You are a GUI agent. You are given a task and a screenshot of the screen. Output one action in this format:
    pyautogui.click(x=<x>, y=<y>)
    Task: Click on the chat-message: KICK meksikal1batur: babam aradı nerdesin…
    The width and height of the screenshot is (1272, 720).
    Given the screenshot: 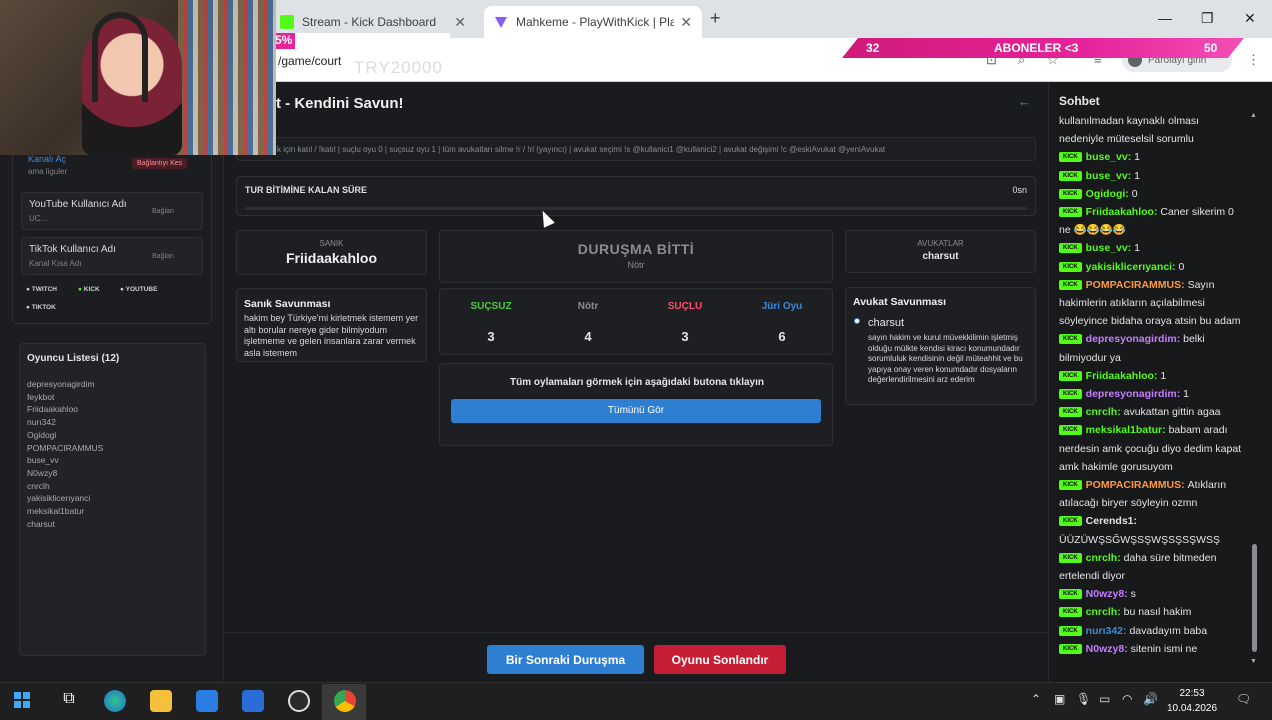 What is the action you would take?
    pyautogui.click(x=1152, y=448)
    